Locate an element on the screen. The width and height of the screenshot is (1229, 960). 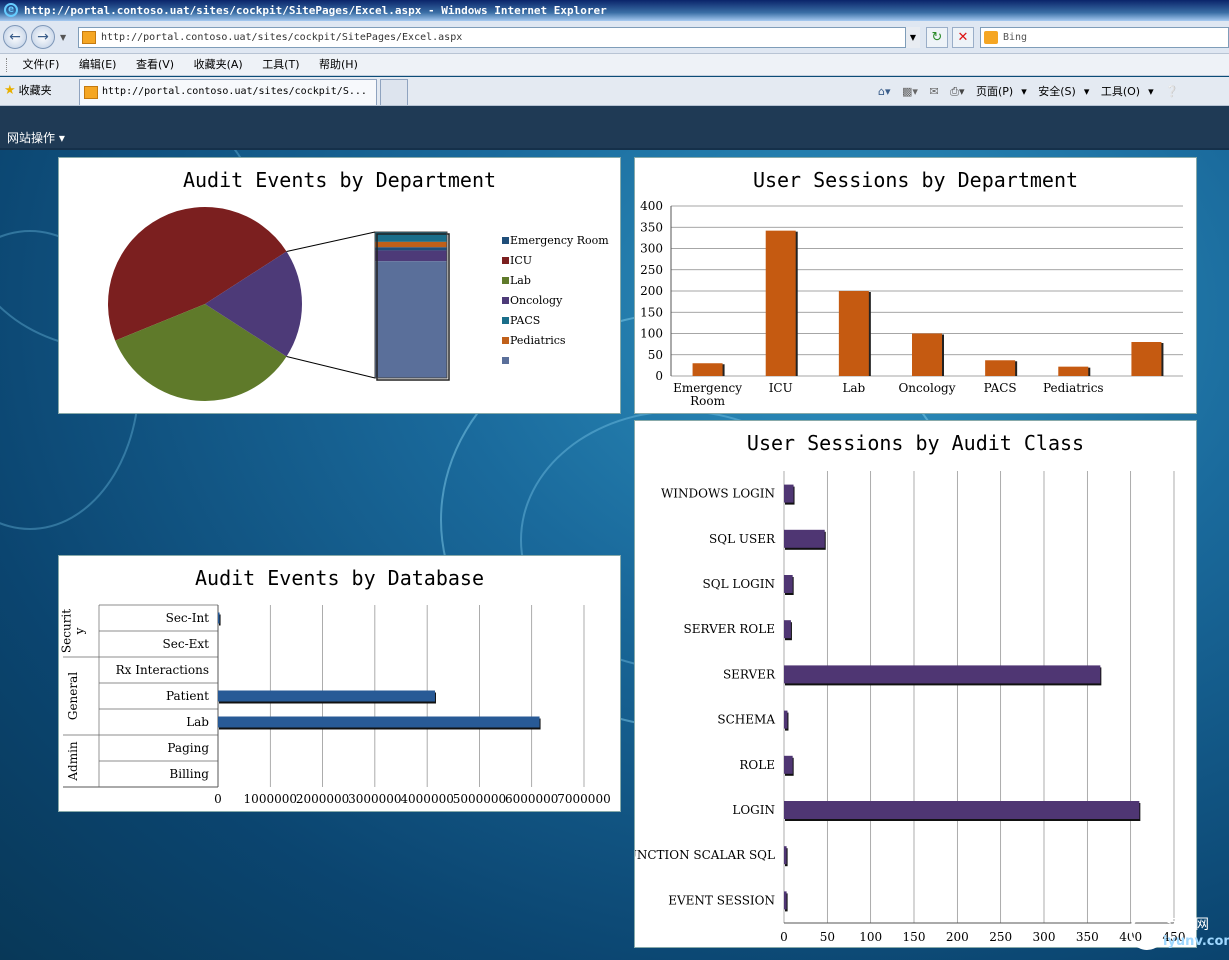
y-tick-label: 400 is located at coordinates (651, 206).